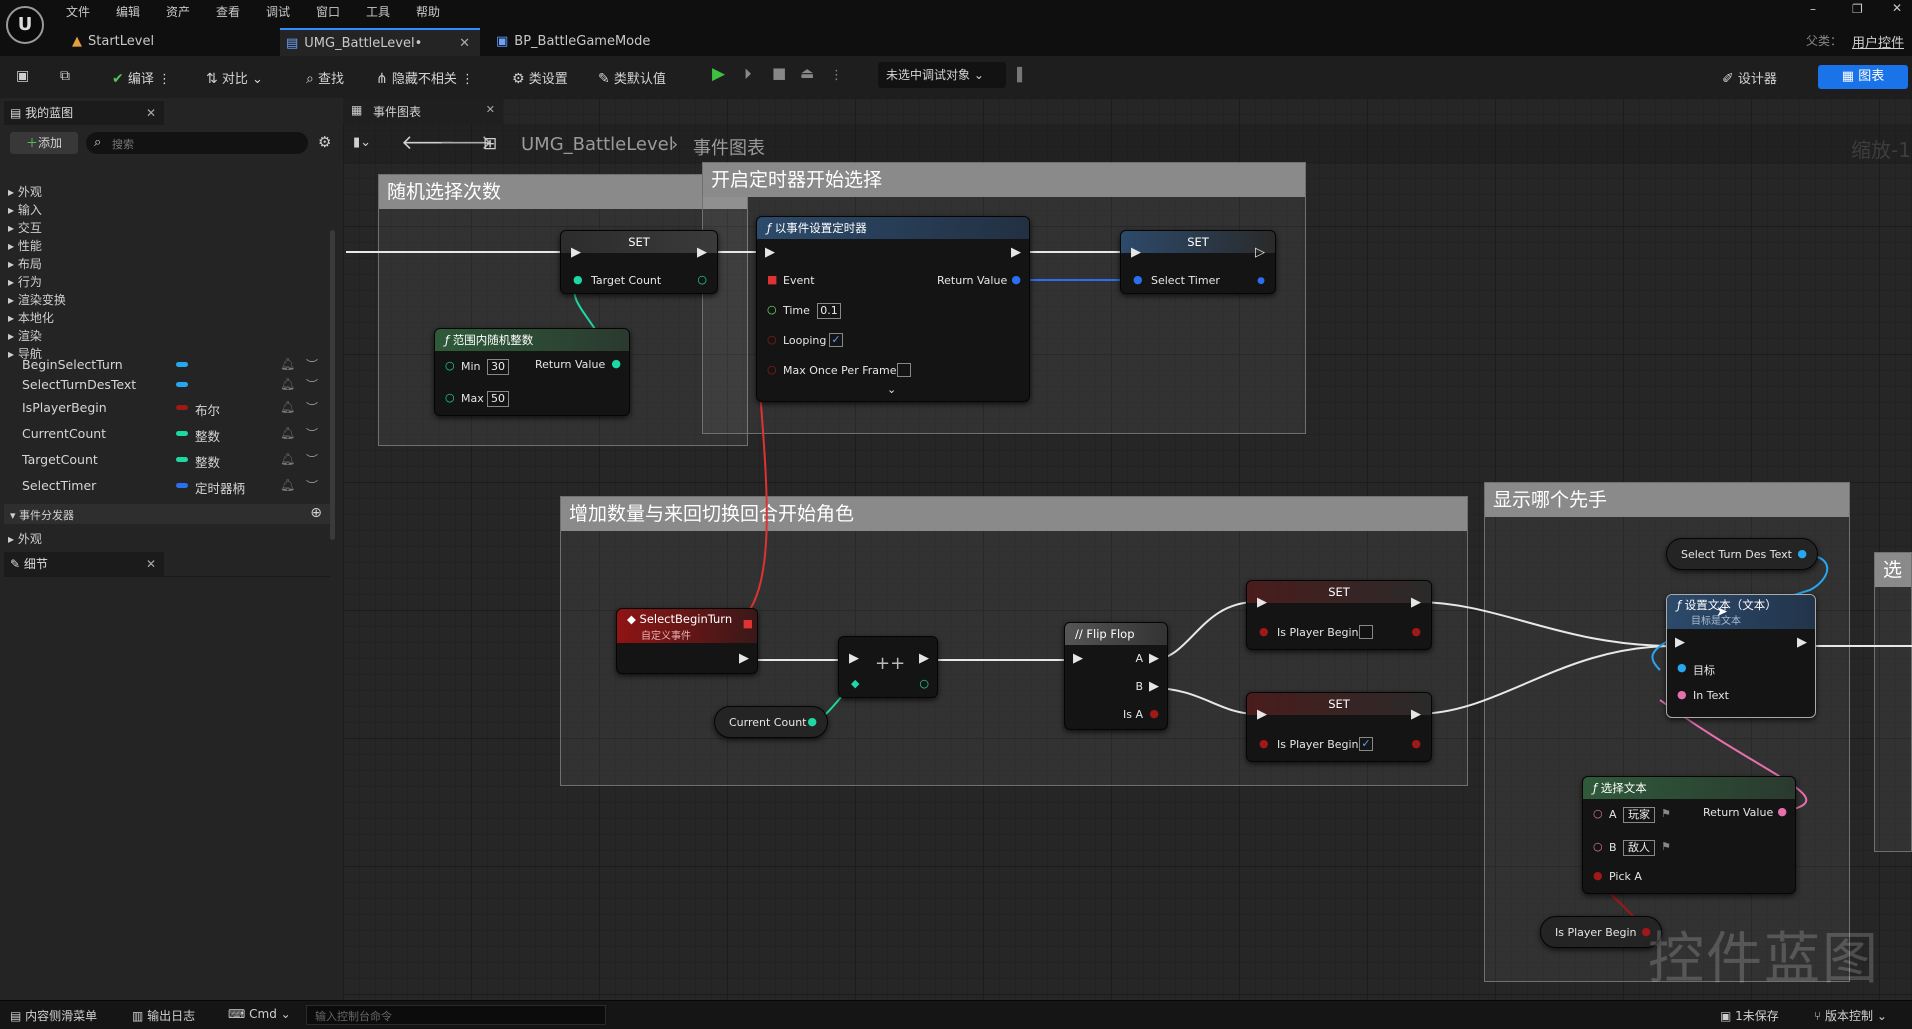  I want to click on pin-label: Target Count, so click(626, 280).